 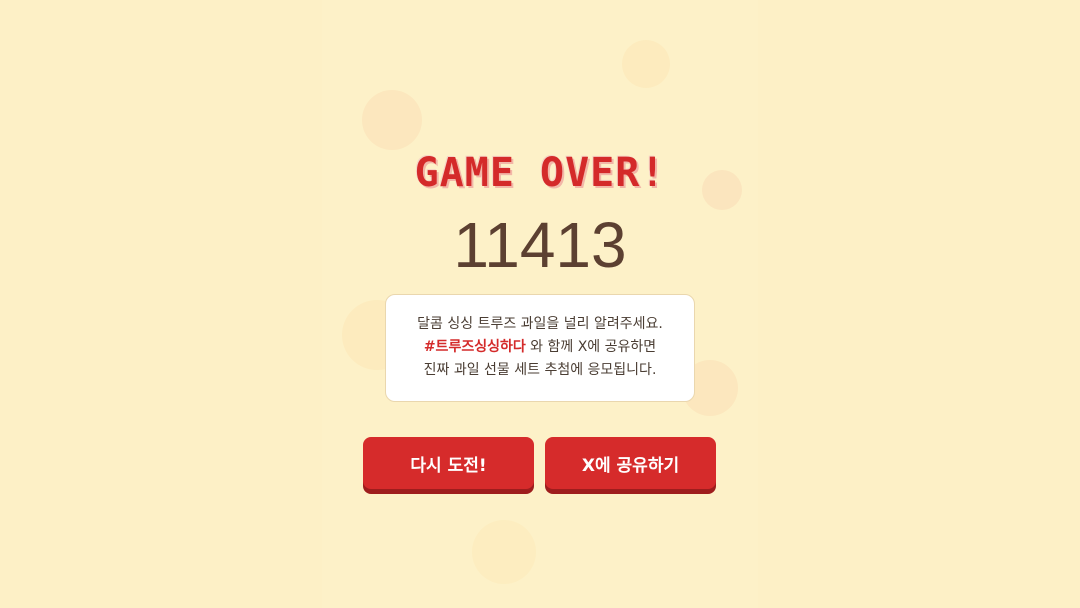 What do you see at coordinates (593, 347) in the screenshot?
I see `message-line-2-rest: 와 함께 X에 공유하면` at bounding box center [593, 347].